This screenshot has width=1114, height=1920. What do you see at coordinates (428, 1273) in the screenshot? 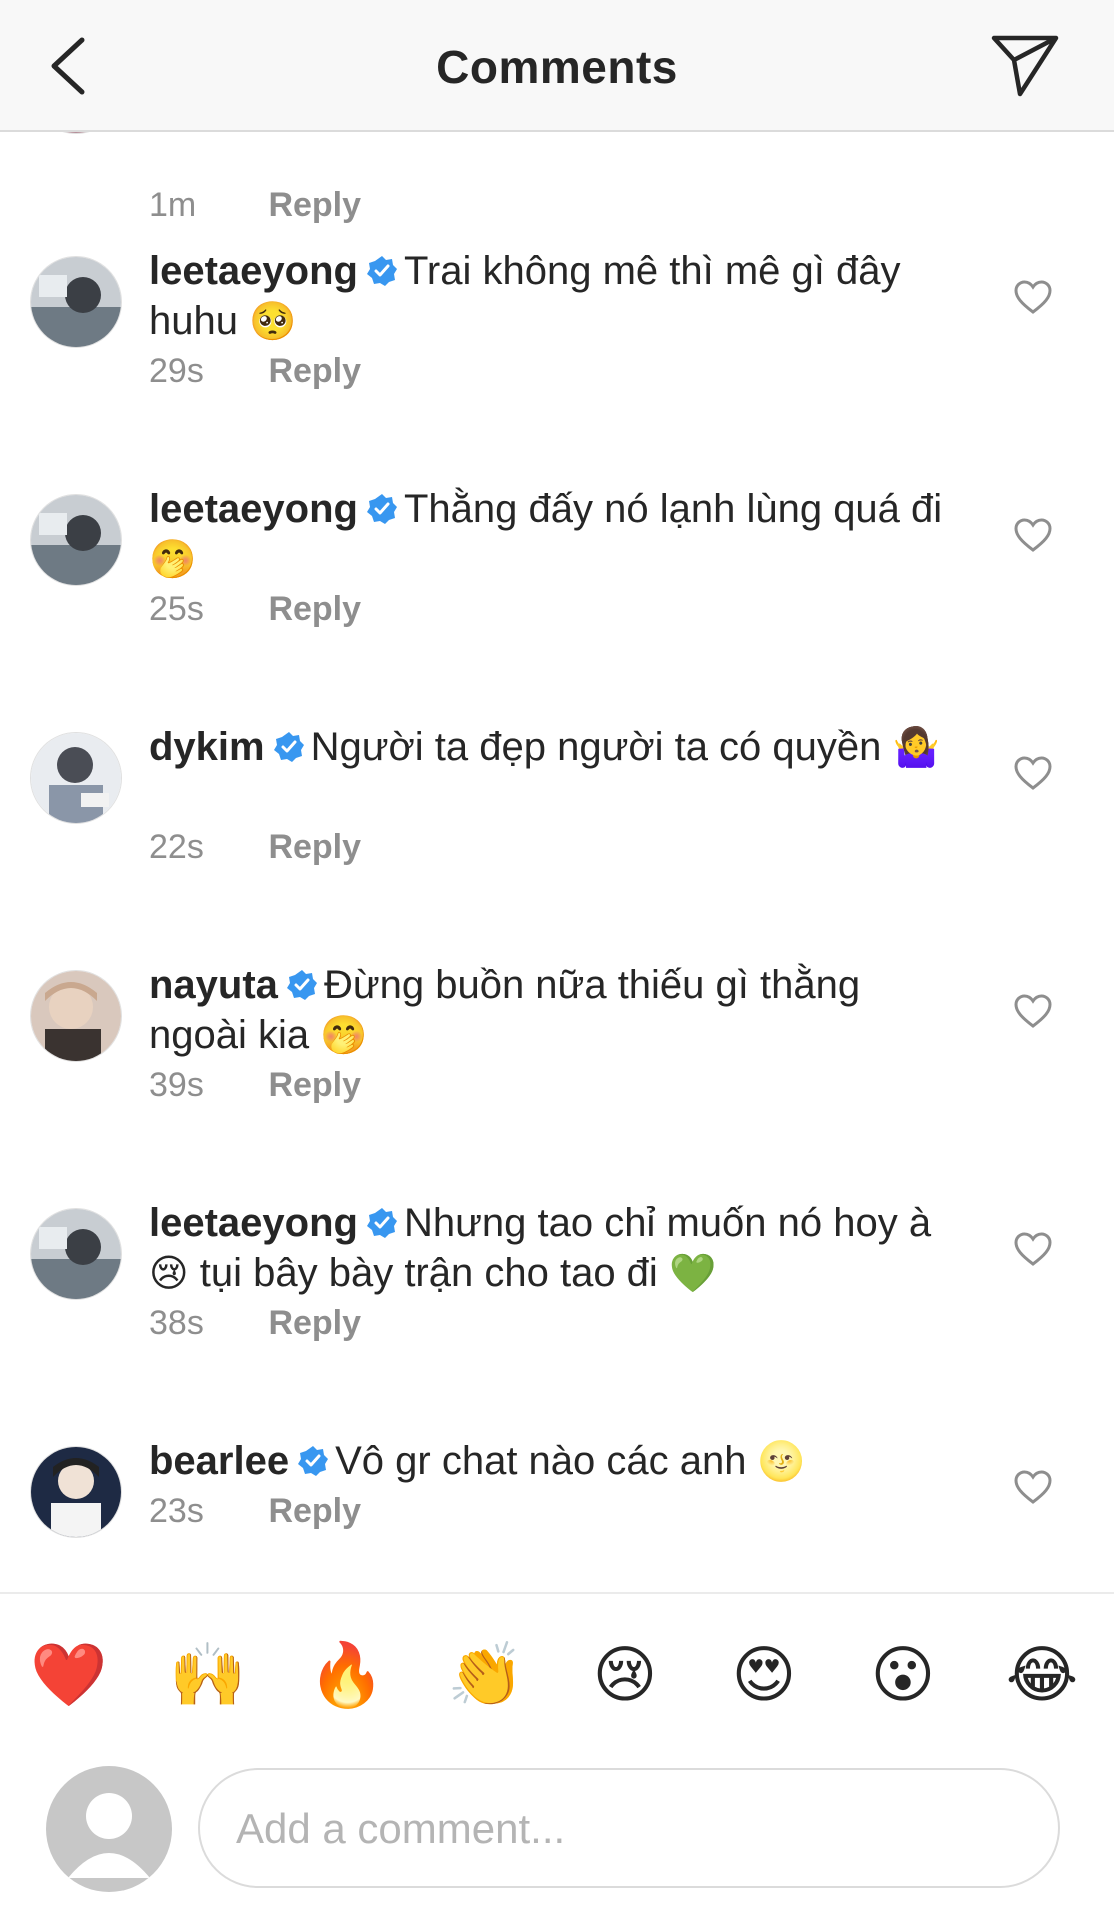
I see `comment-body: tụi bây bày trận cho tao đi` at bounding box center [428, 1273].